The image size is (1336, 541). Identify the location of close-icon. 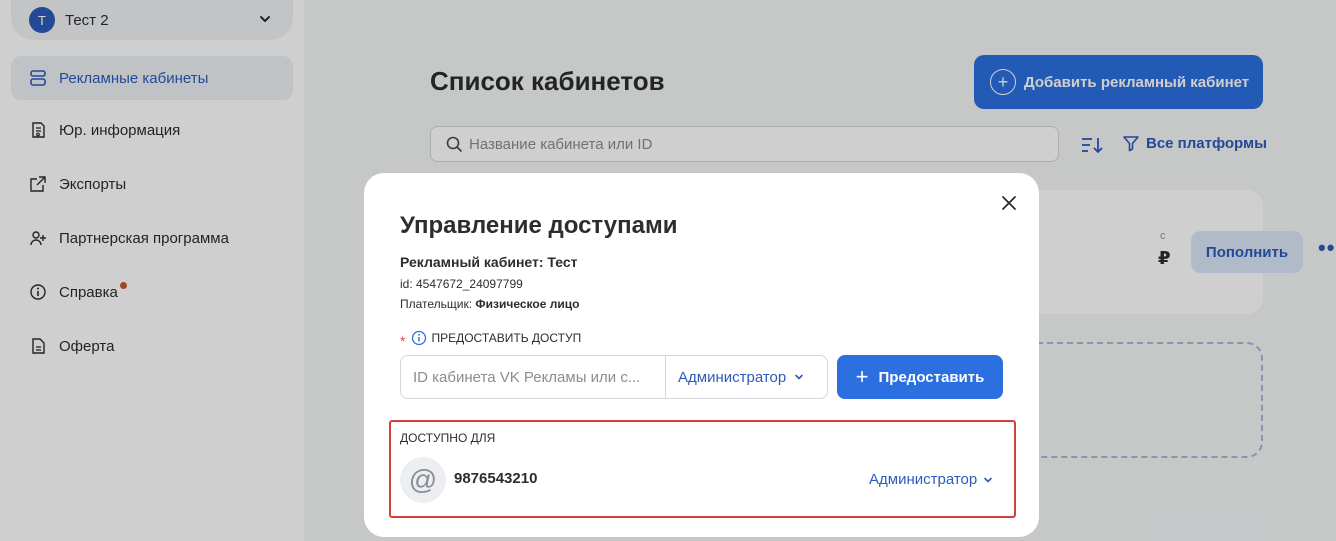
(1009, 203).